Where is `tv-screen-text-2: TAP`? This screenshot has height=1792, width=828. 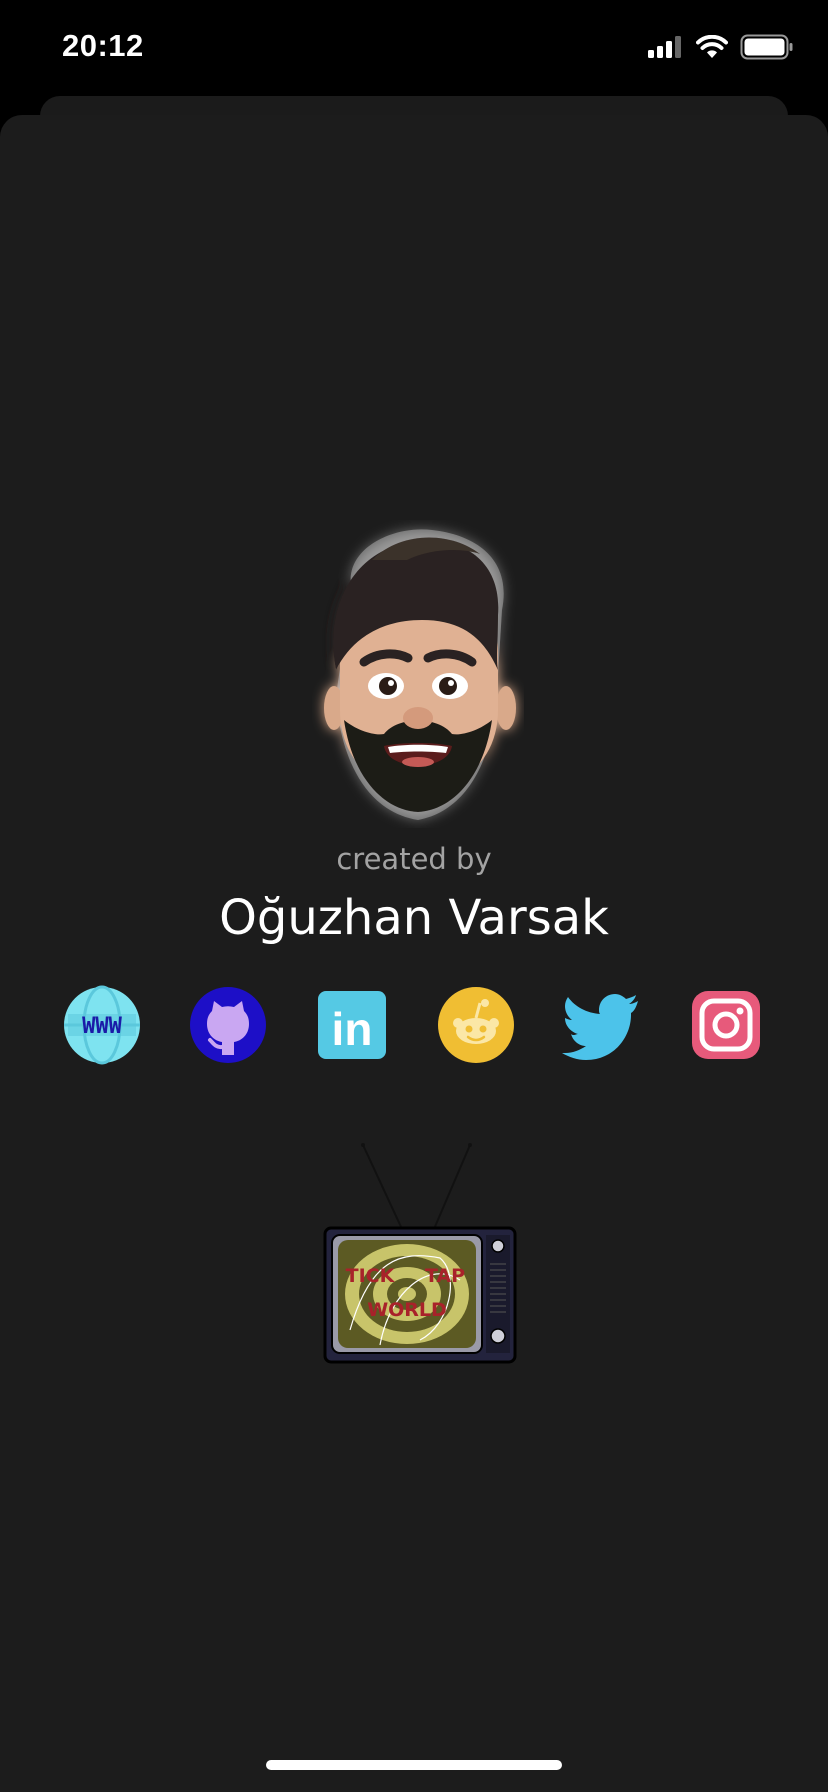 tv-screen-text-2: TAP is located at coordinates (445, 1276).